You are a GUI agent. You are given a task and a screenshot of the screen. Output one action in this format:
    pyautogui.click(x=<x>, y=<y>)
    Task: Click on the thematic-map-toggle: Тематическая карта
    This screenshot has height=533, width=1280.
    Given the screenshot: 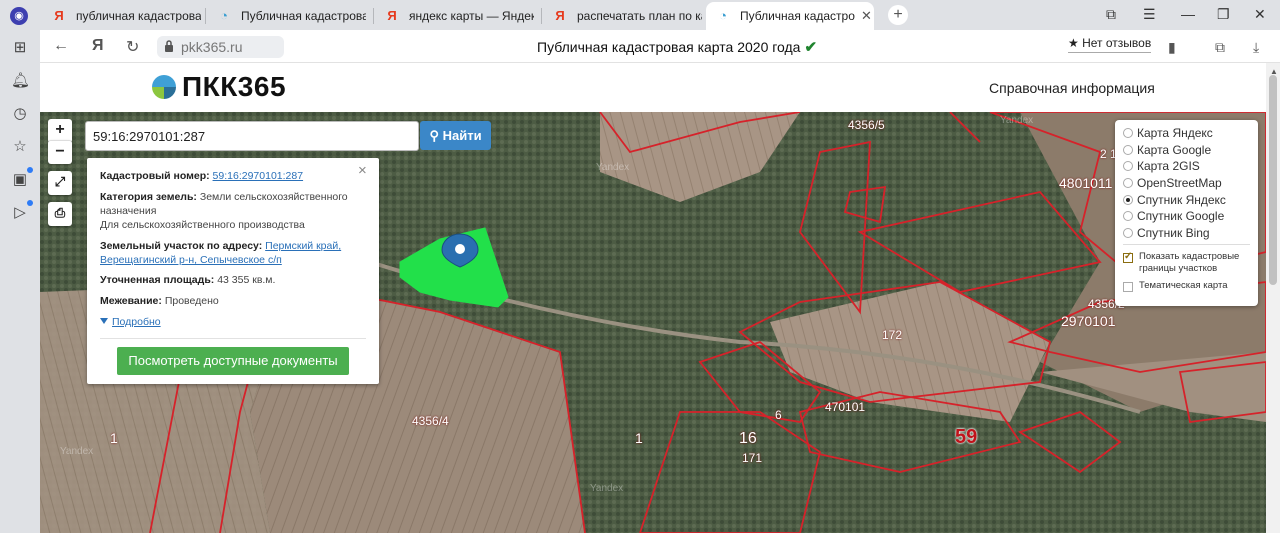 What is the action you would take?
    pyautogui.click(x=1188, y=286)
    